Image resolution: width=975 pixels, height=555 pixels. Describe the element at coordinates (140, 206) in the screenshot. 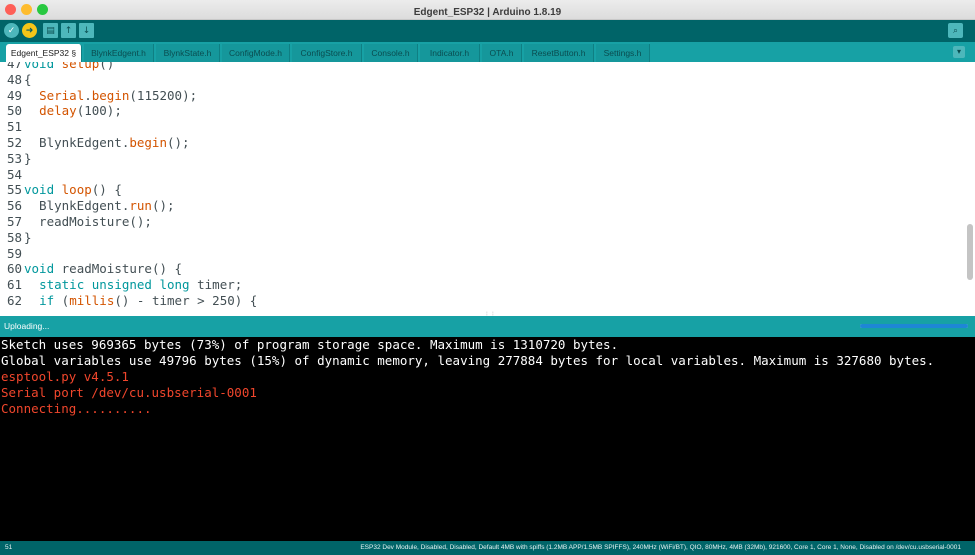

I see `code-token: run` at that location.